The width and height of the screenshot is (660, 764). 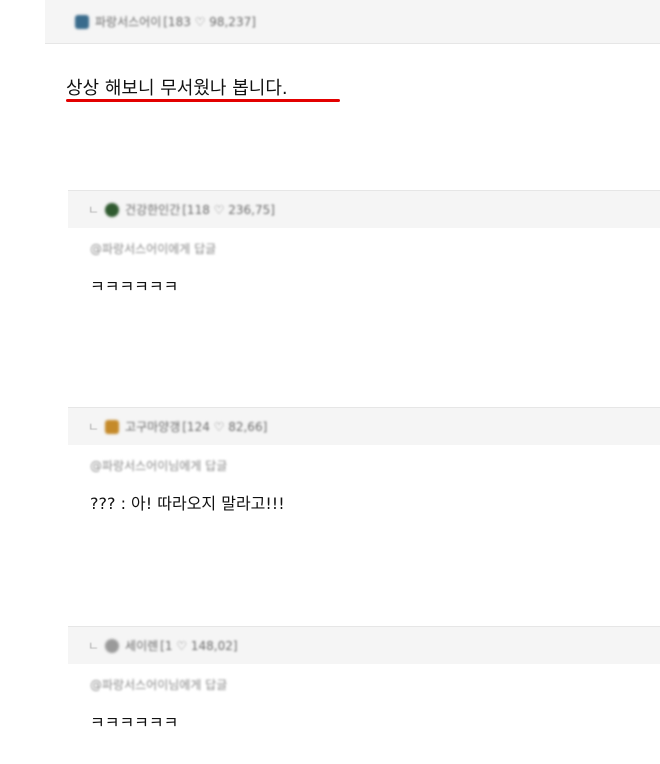 I want to click on comment-item: ㄴ 세이렌 [1 ♡ 148,02] @파랑서스어이님에게 답글 ㅋㅋㅋㅋㅋㅋ, so click(x=364, y=679).